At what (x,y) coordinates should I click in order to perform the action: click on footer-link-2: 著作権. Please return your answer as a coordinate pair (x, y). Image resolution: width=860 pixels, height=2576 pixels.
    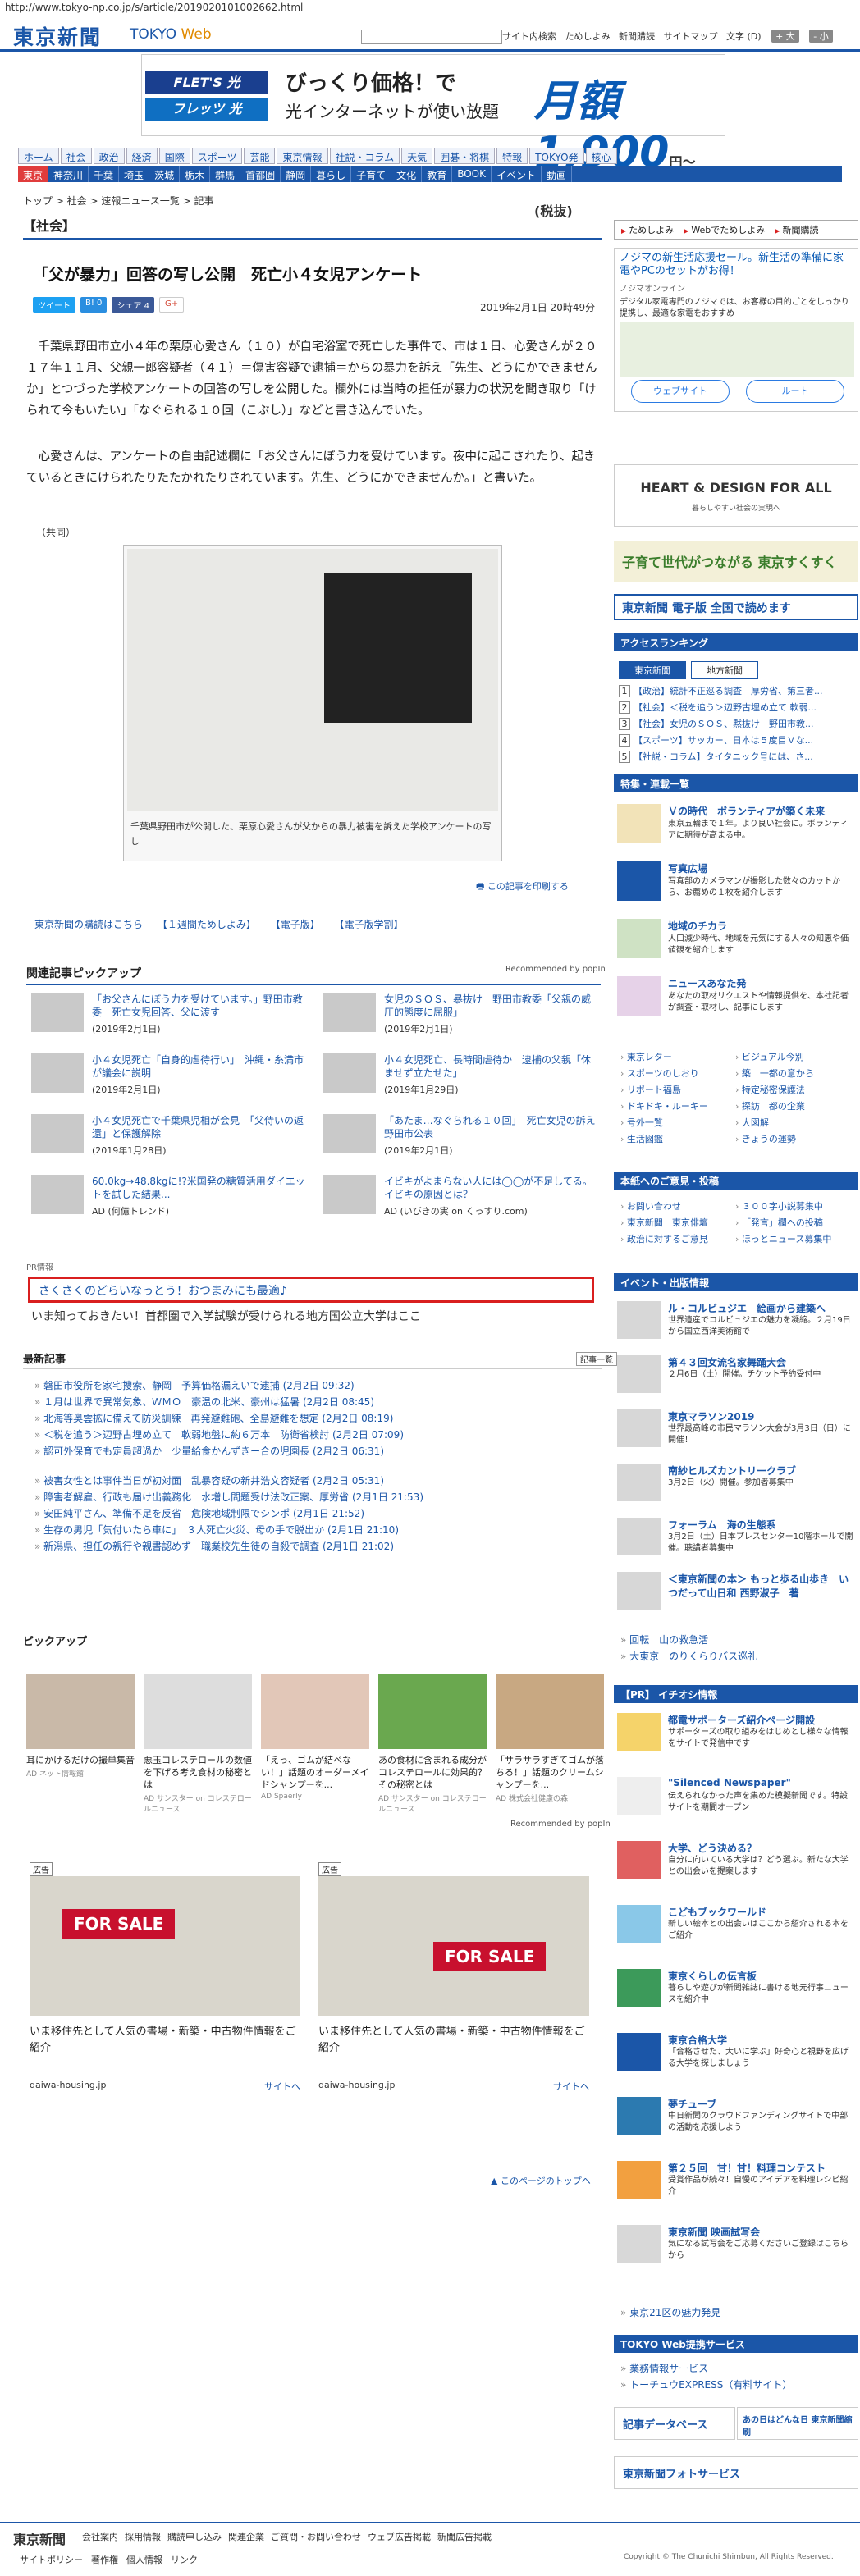
    Looking at the image, I should click on (104, 2560).